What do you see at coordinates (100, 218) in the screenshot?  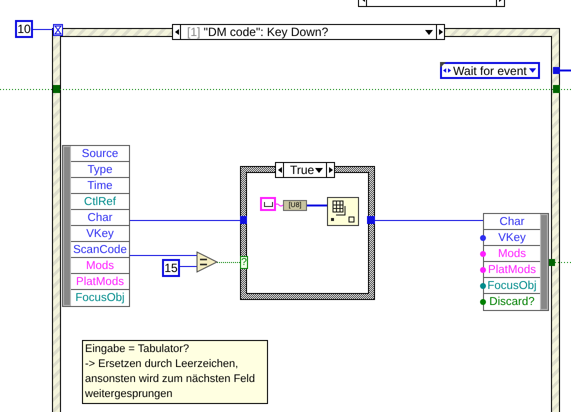 I see `node-terminal: Char` at bounding box center [100, 218].